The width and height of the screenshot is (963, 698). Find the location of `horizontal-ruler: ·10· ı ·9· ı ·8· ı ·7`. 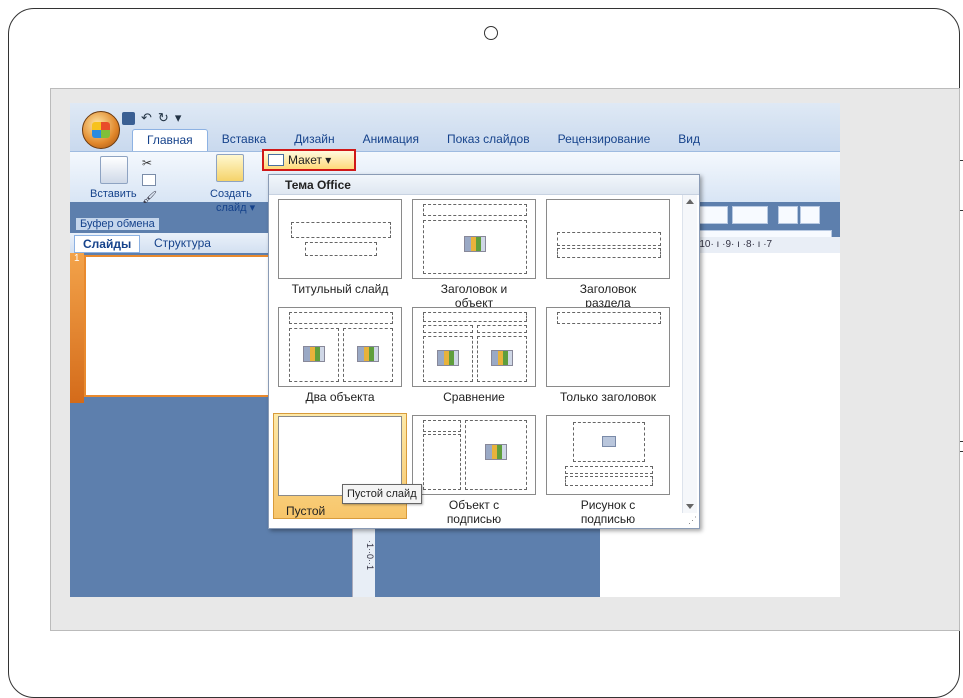

horizontal-ruler: ·10· ı ·9· ı ·8· ı ·7 is located at coordinates (766, 245).